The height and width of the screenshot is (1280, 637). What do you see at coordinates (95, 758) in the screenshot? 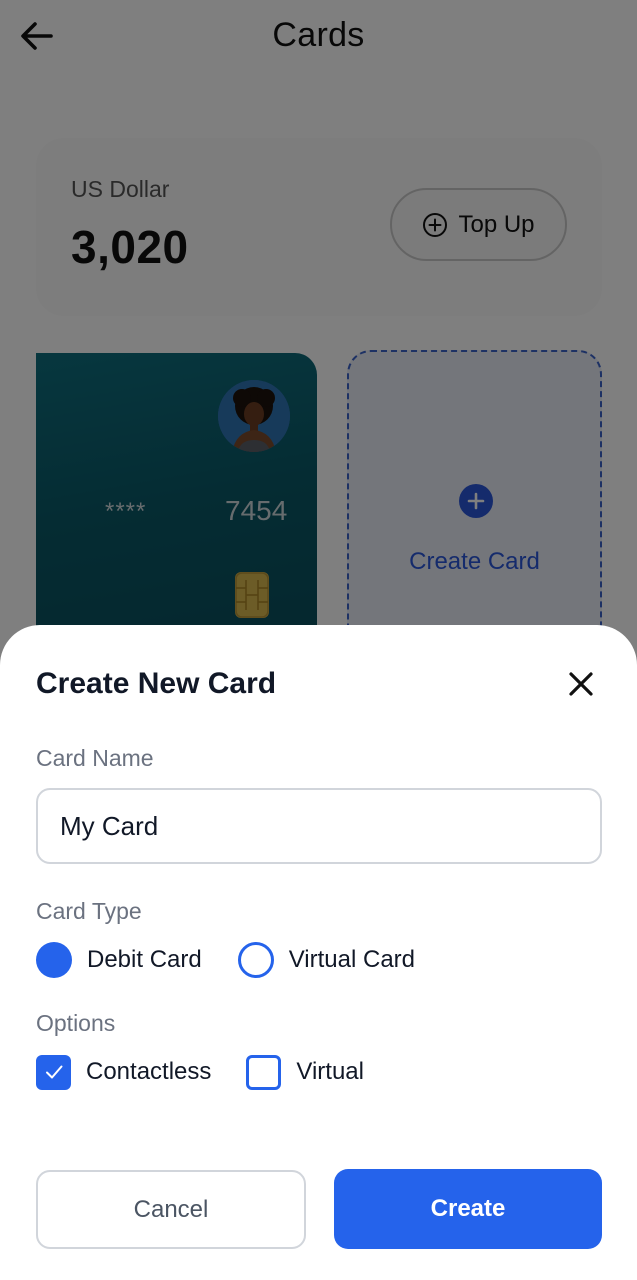
I see `card-name-label: Card Name` at bounding box center [95, 758].